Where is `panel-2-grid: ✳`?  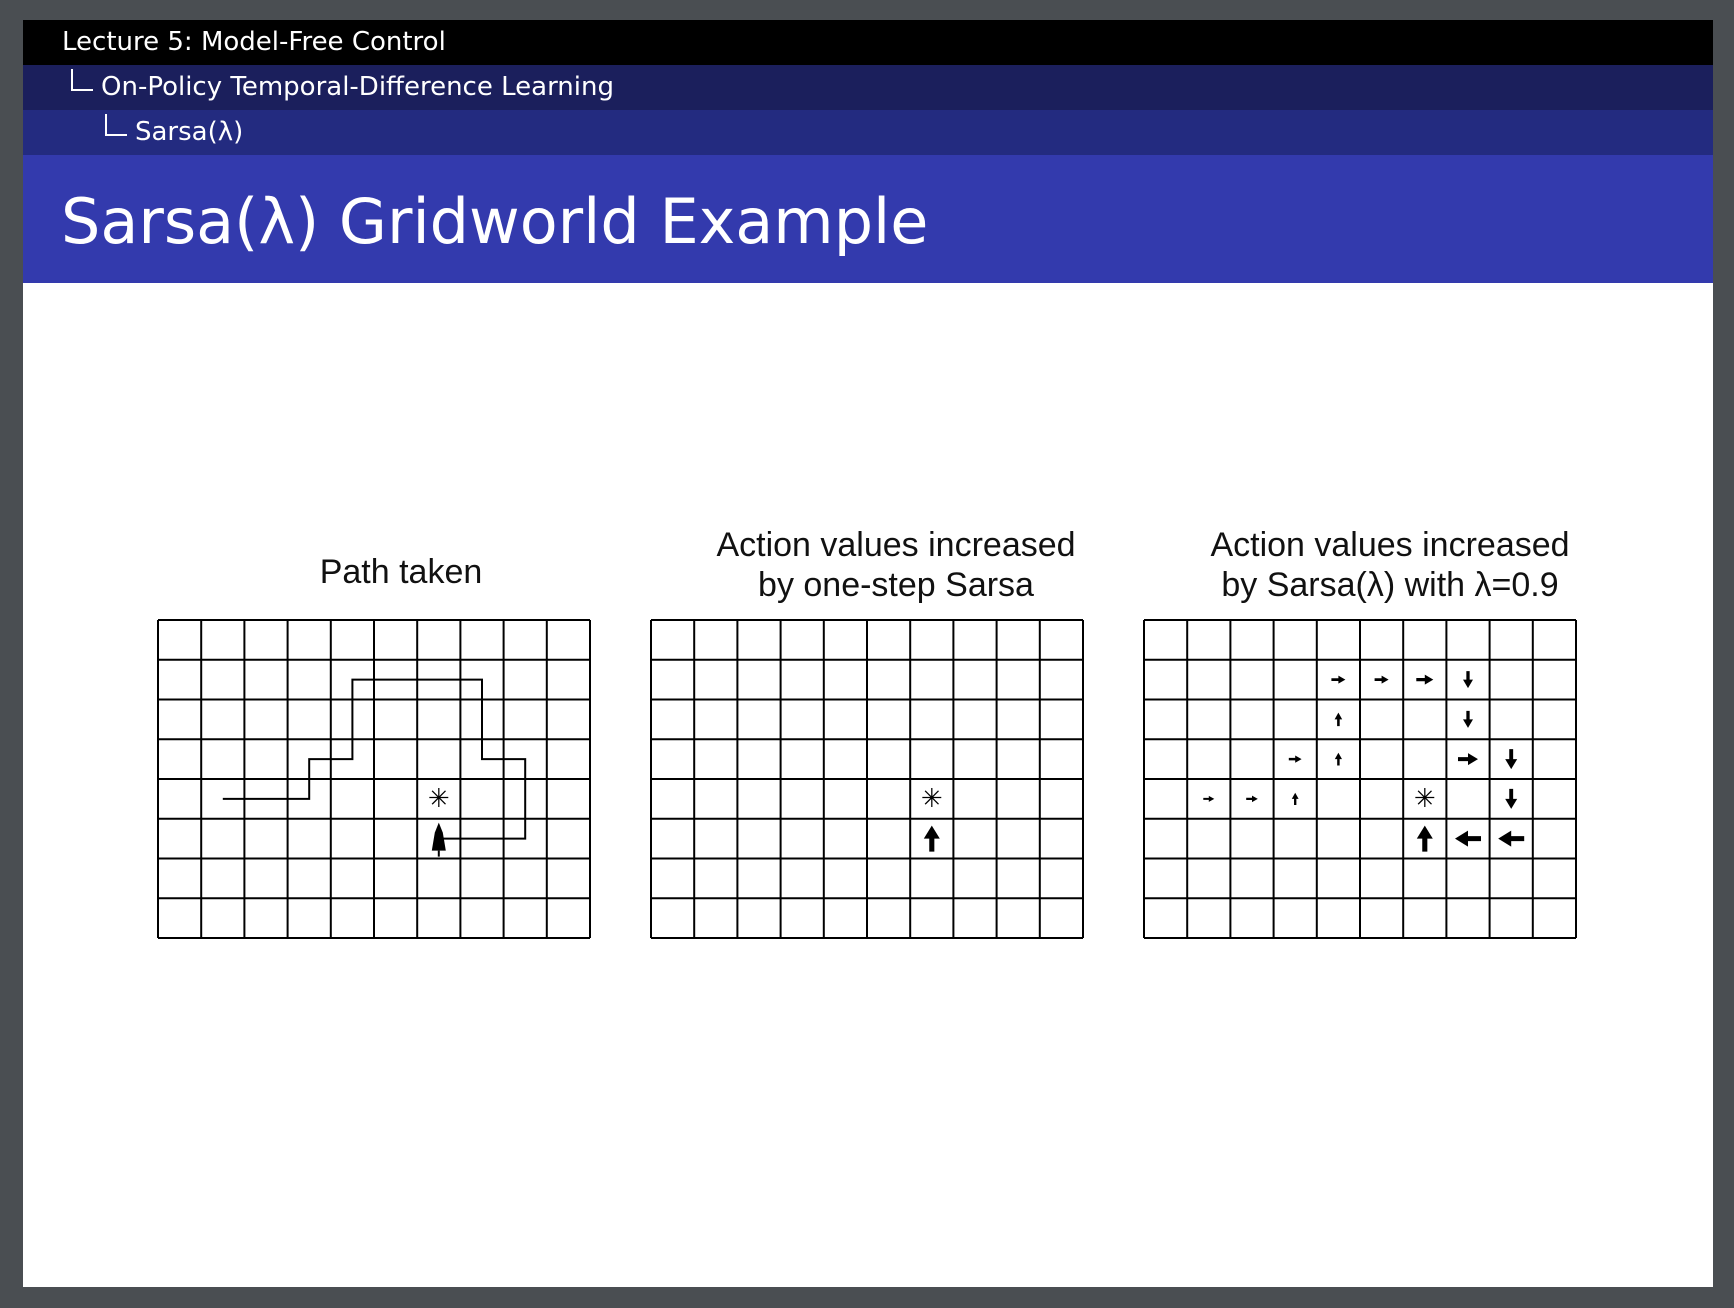 panel-2-grid: ✳ is located at coordinates (867, 779).